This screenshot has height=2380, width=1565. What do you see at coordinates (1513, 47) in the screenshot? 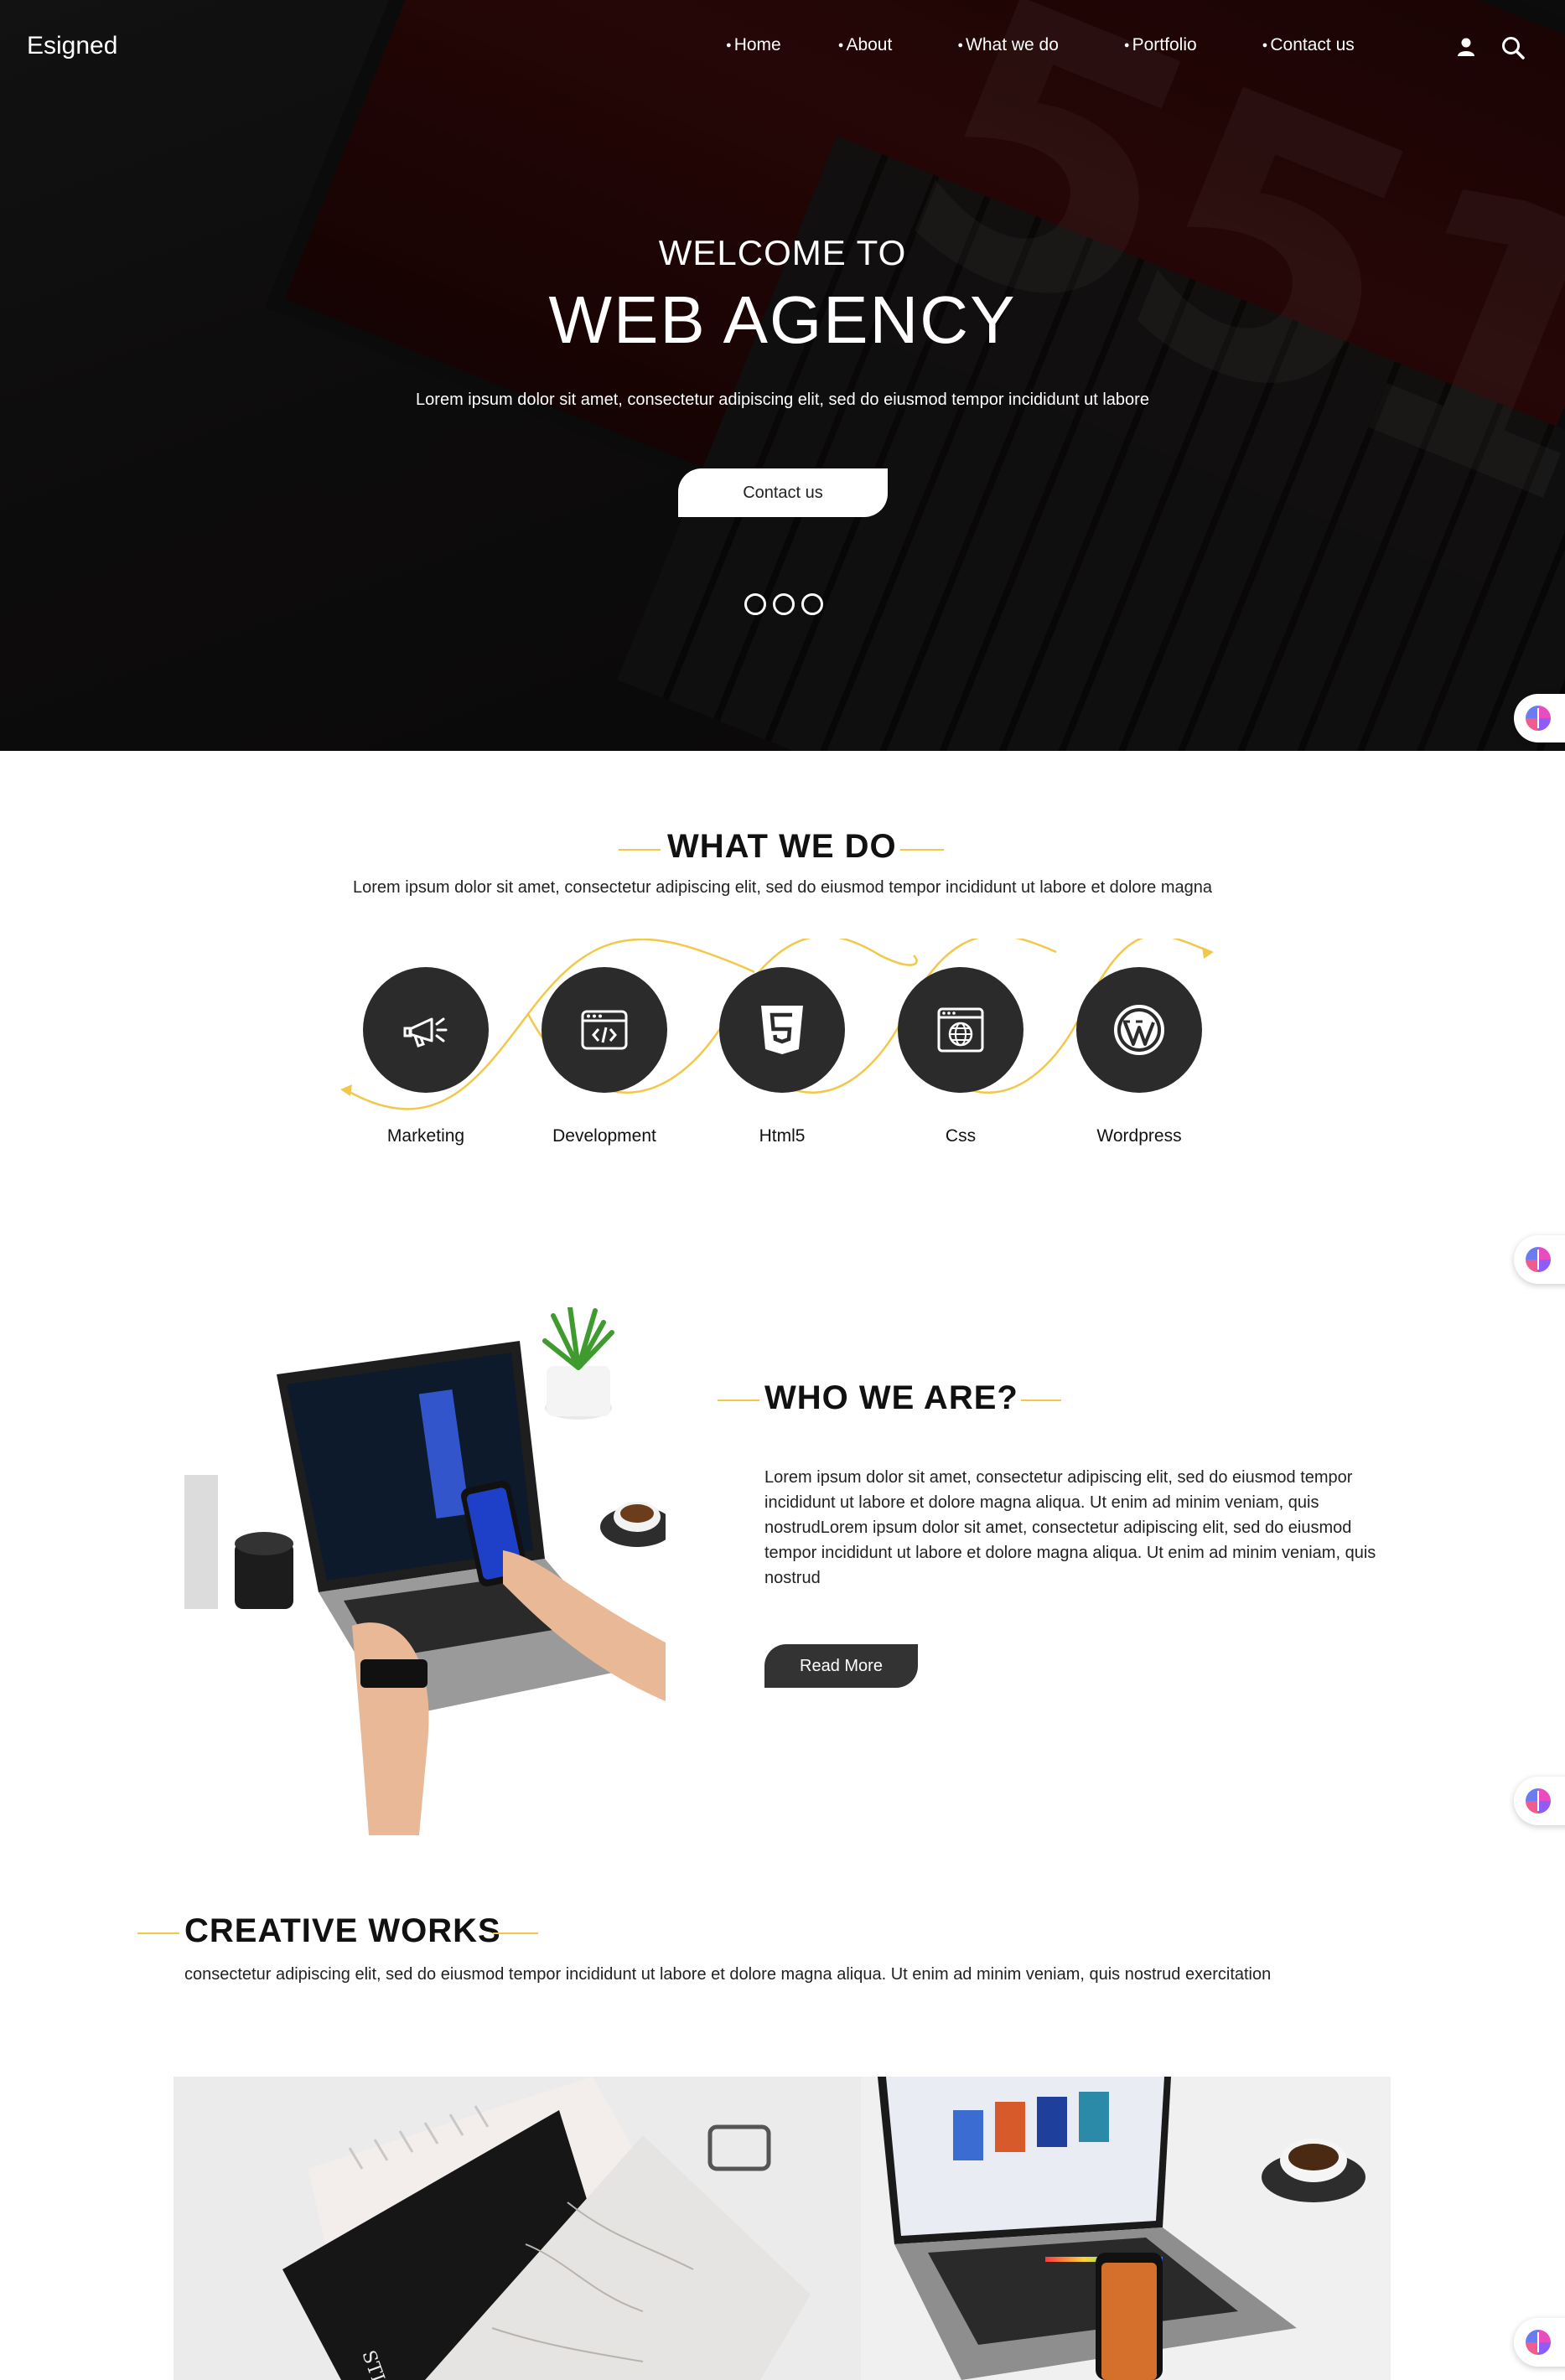
I see `search-icon` at bounding box center [1513, 47].